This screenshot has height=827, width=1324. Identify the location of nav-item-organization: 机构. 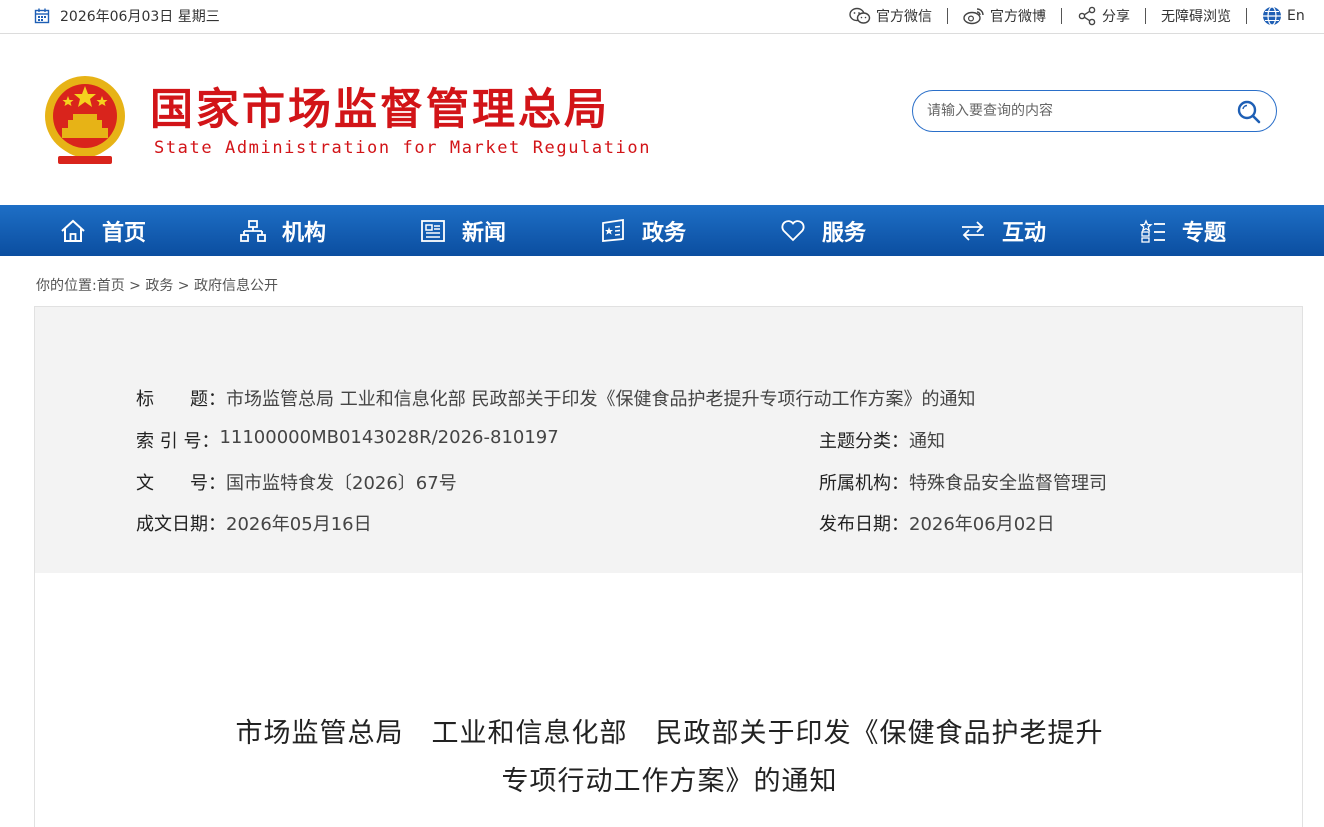
(283, 230).